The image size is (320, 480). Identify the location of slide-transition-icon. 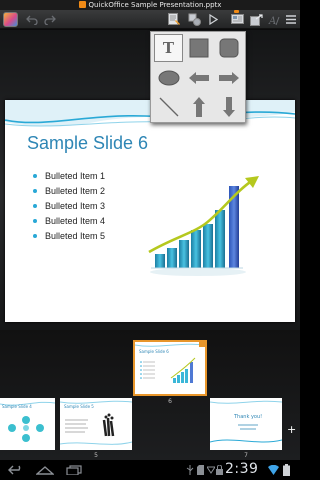
(256, 19).